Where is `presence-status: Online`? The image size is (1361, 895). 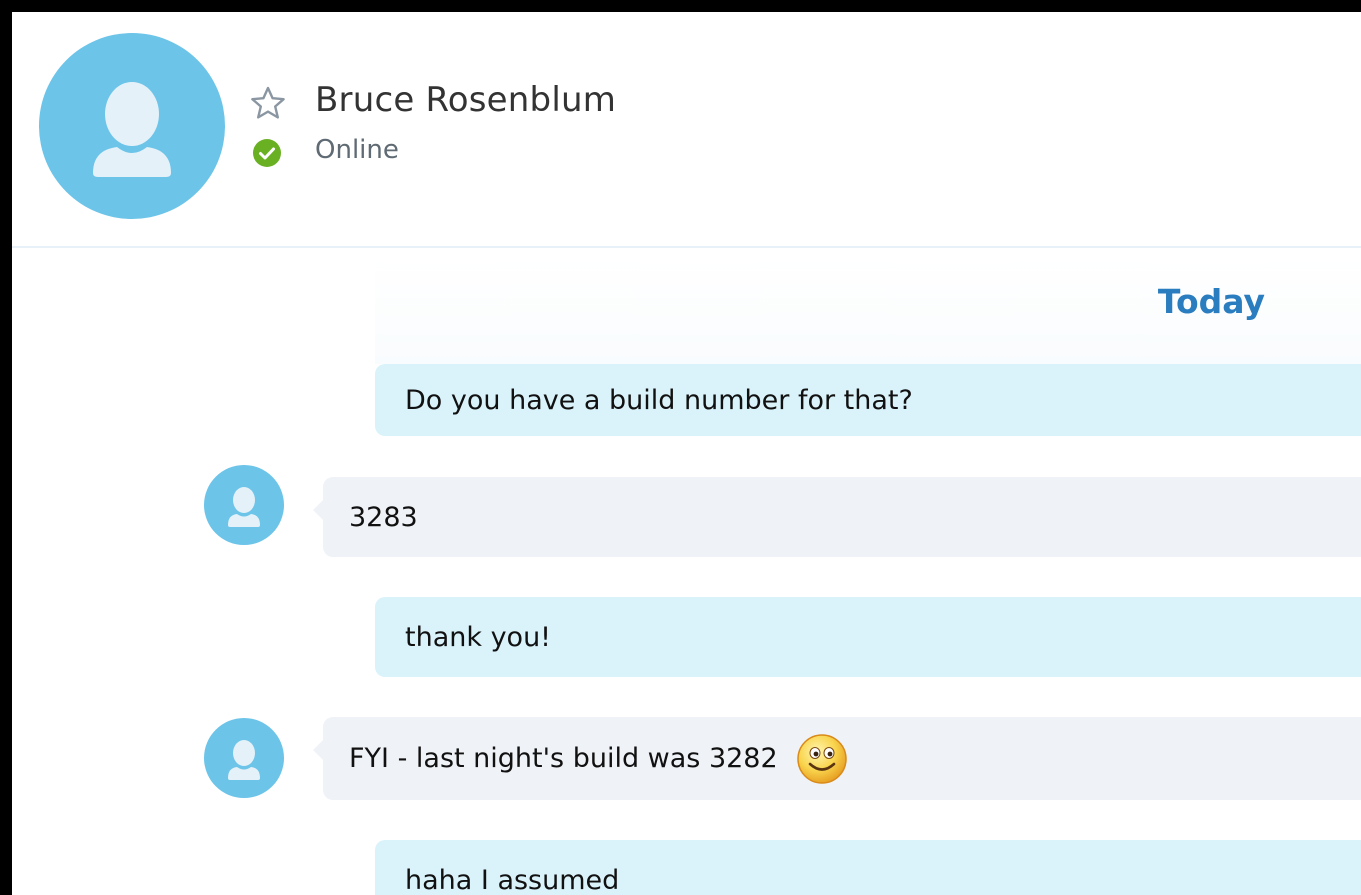
presence-status: Online is located at coordinates (357, 150).